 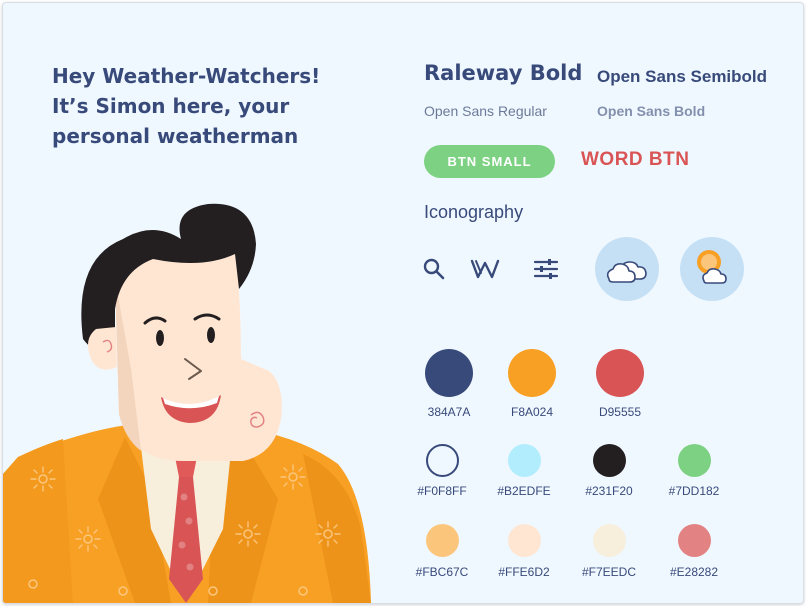 I want to click on color-swatch-label: 384A7A, so click(x=449, y=412).